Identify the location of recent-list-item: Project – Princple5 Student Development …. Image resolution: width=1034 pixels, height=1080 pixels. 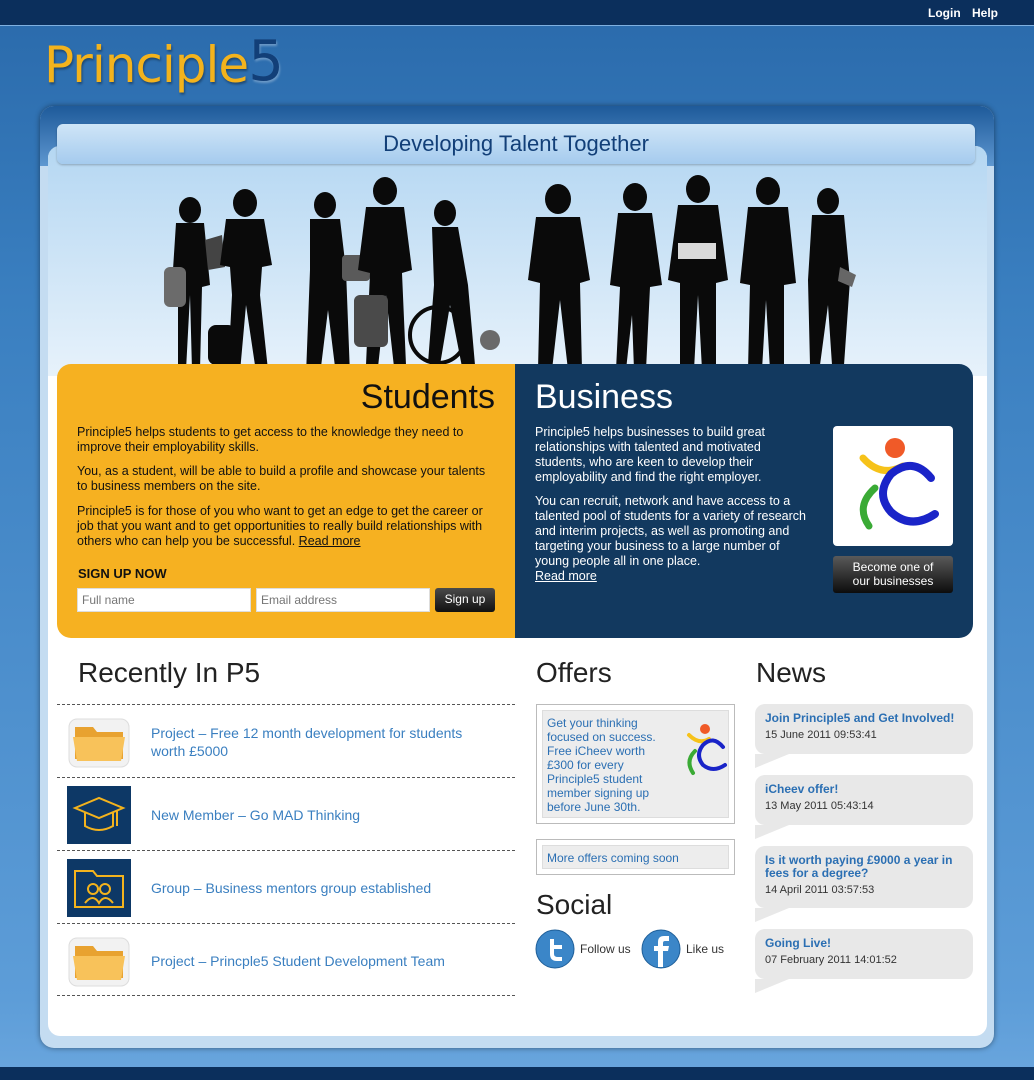
(286, 959).